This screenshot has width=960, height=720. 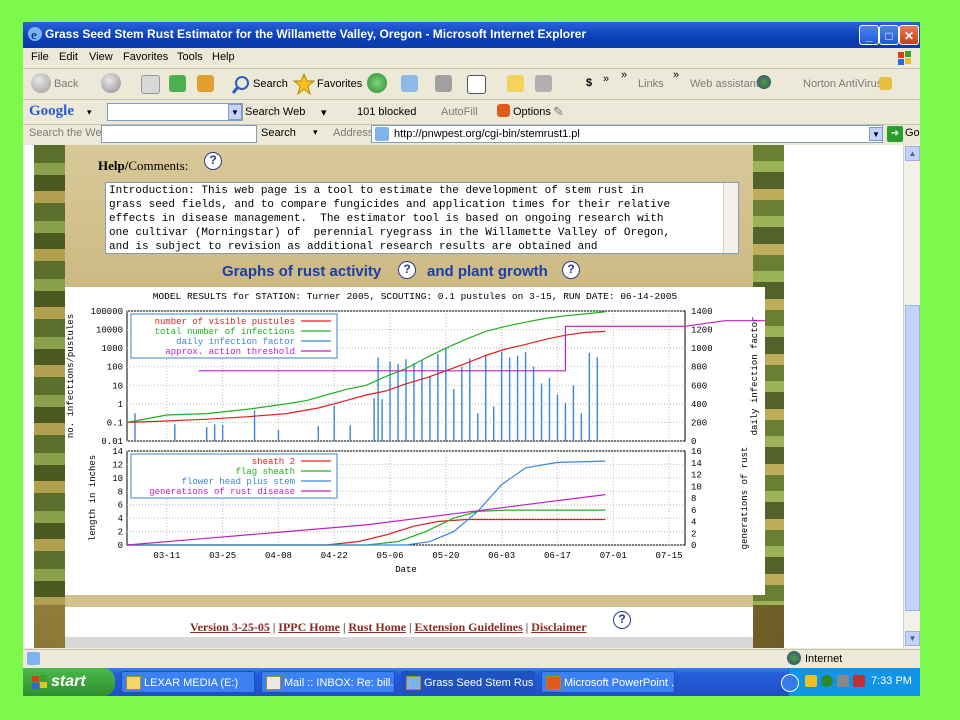 I want to click on popup-blocker-button: 101 blocked, so click(x=386, y=112).